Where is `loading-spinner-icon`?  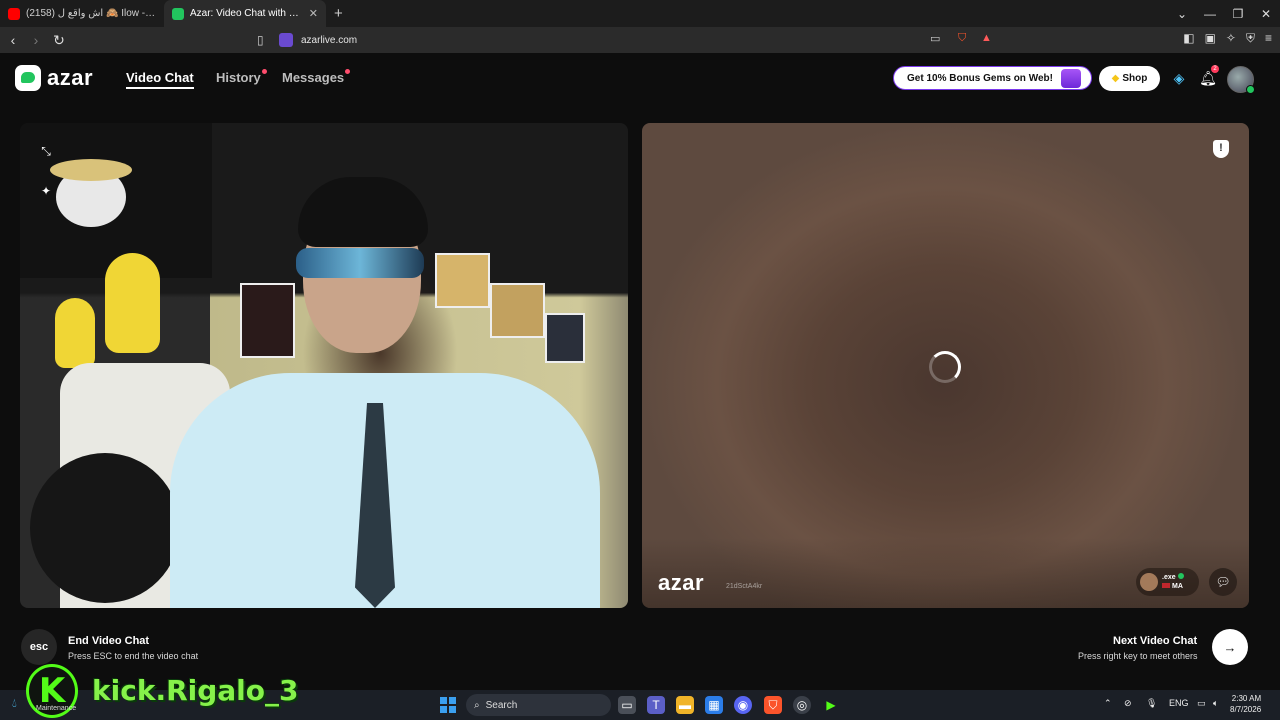 loading-spinner-icon is located at coordinates (945, 367).